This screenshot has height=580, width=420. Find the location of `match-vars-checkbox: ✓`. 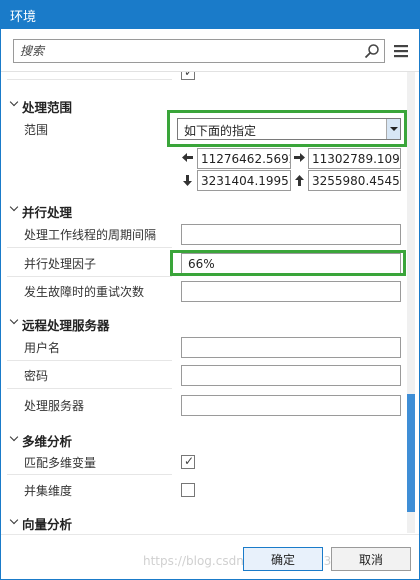

match-vars-checkbox: ✓ is located at coordinates (188, 461).